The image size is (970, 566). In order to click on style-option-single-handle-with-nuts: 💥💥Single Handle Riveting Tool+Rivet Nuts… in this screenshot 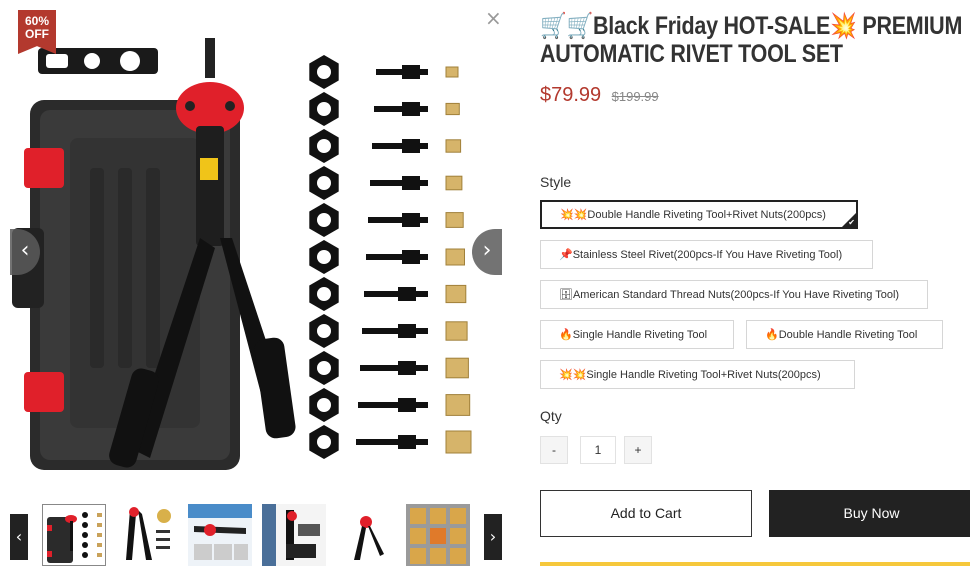, I will do `click(697, 374)`.